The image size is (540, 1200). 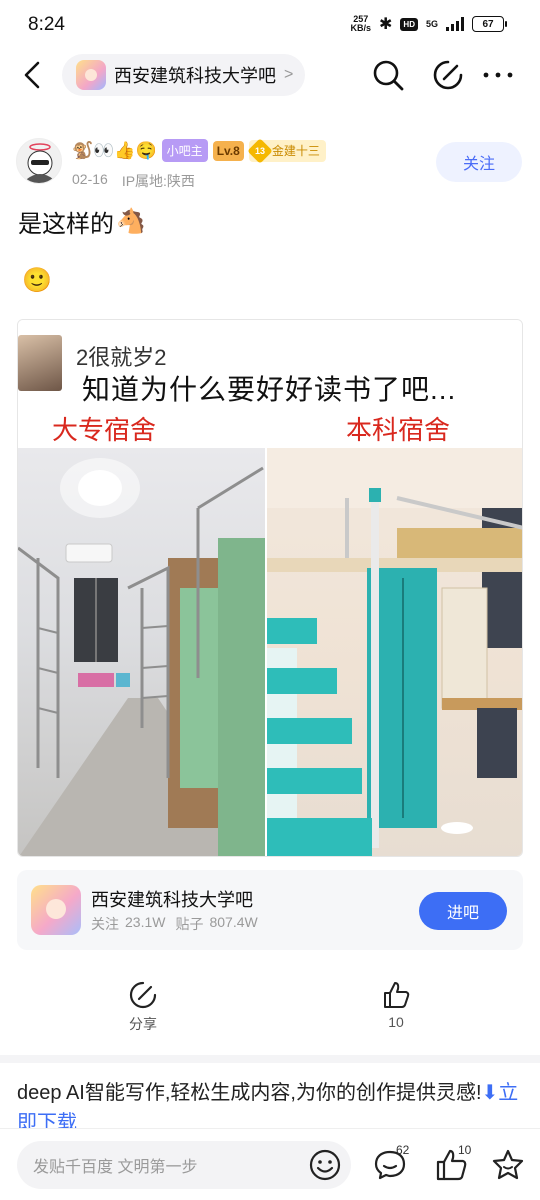 I want to click on forum-pill: 西安建筑科技大学吧 >, so click(x=184, y=75).